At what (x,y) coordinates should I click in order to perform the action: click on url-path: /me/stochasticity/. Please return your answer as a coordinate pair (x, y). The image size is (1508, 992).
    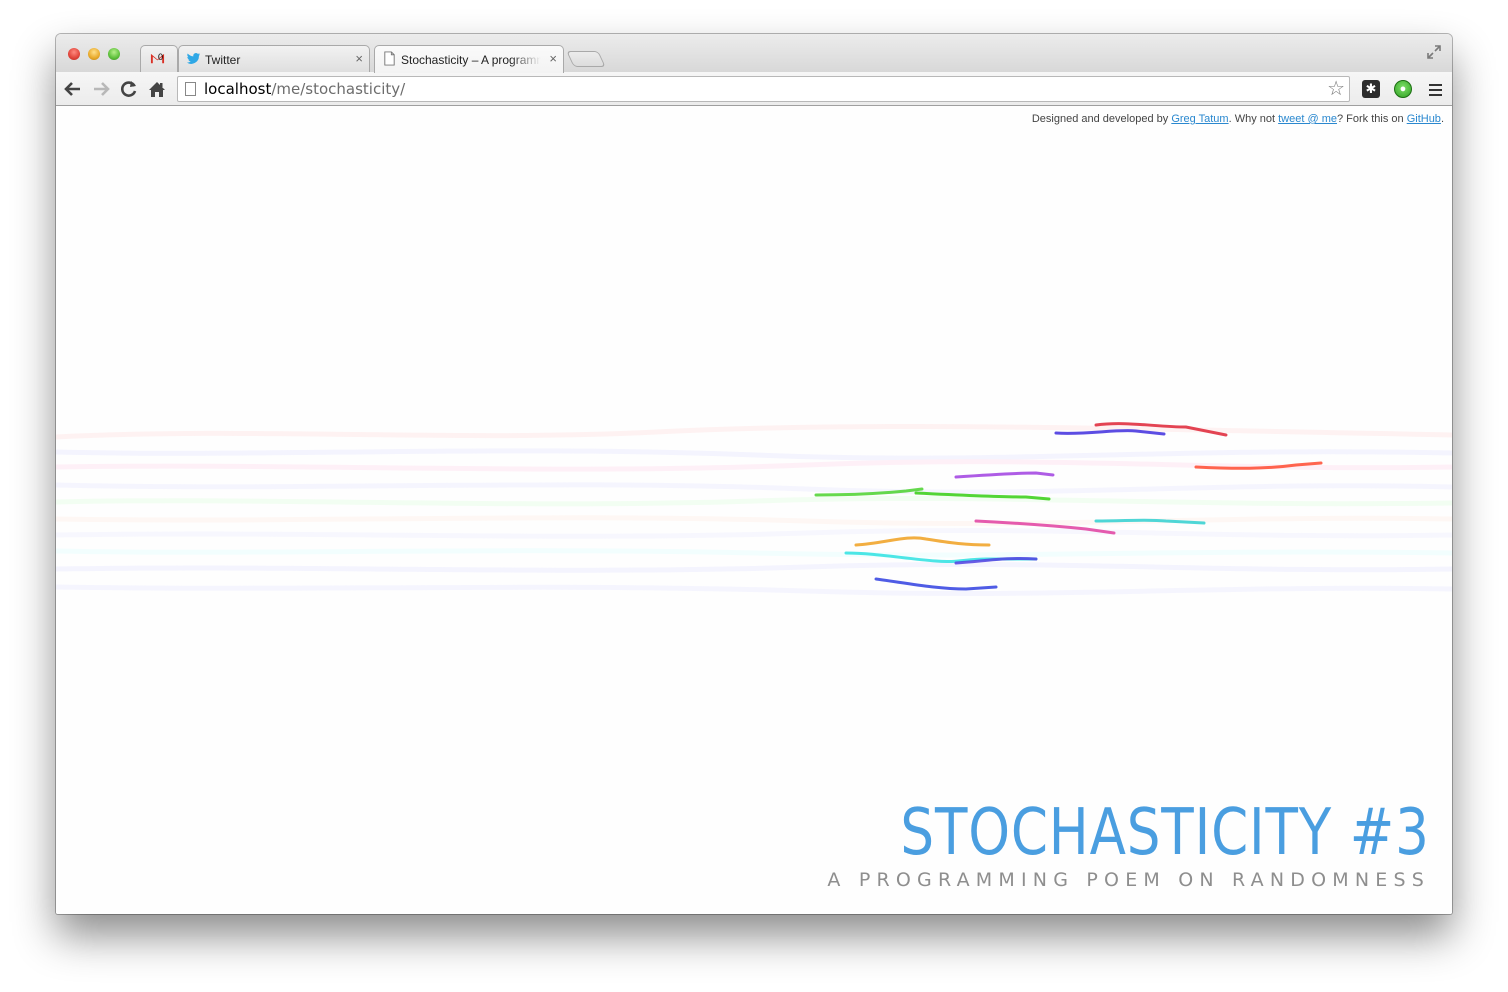
    Looking at the image, I should click on (338, 89).